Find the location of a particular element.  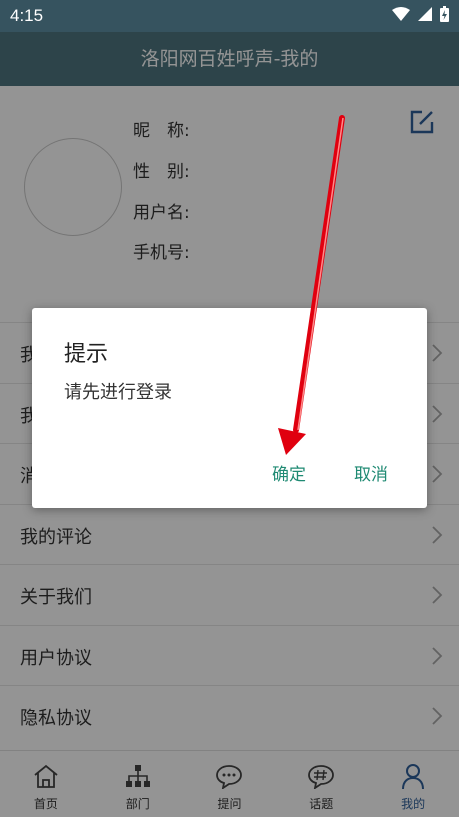

status-bar: 4:15 is located at coordinates (229, 16).